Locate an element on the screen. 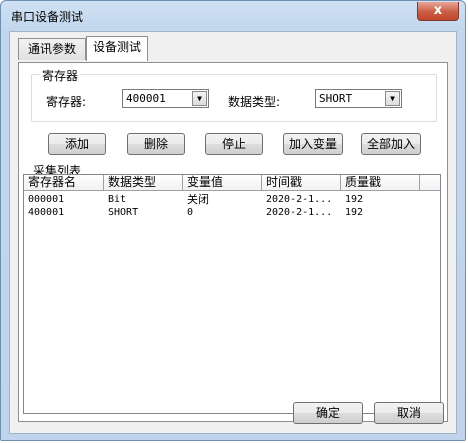  datatype-label: 数据类型: is located at coordinates (254, 102).